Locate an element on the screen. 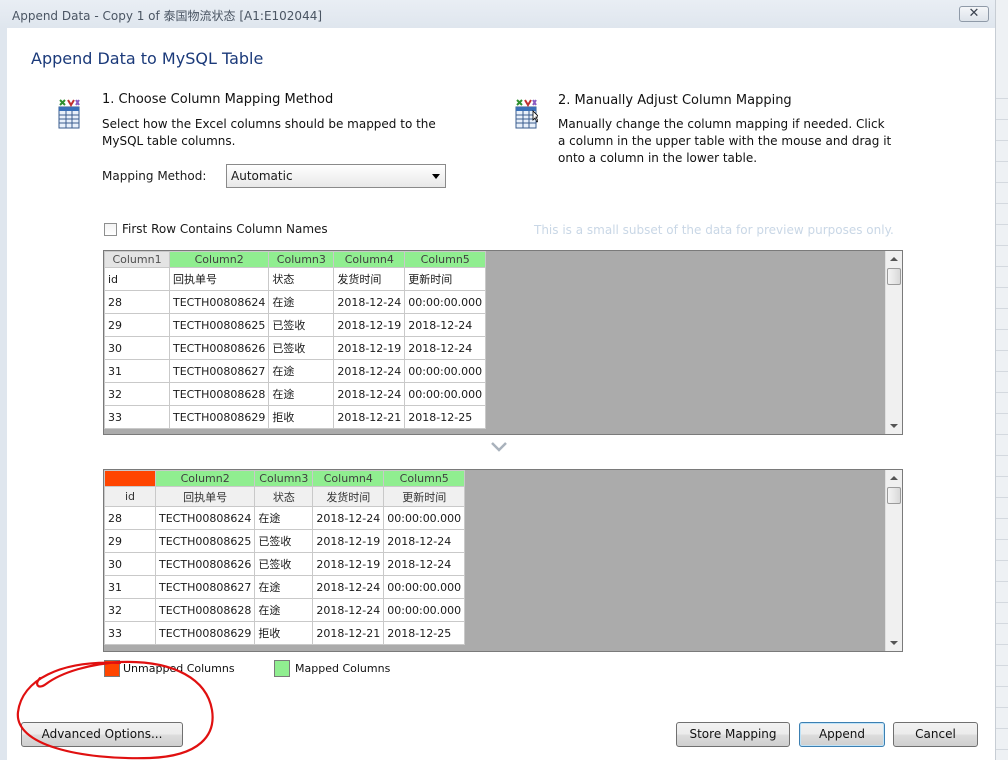  source-column-header: Column5 is located at coordinates (445, 259).